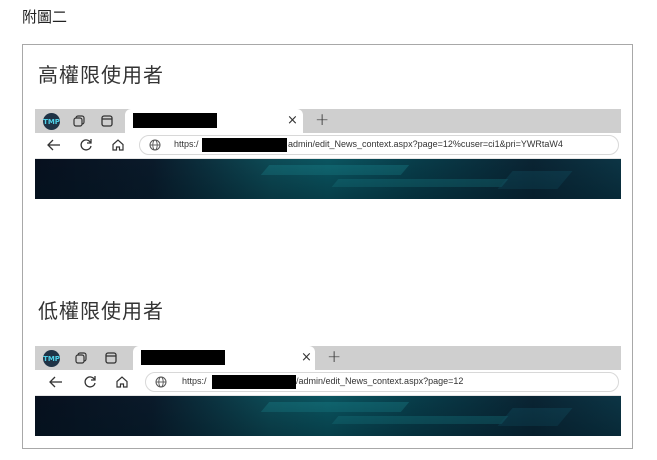 The height and width of the screenshot is (460, 657). Describe the element at coordinates (101, 311) in the screenshot. I see `section-title-low-privilege: 低權限使用者` at that location.